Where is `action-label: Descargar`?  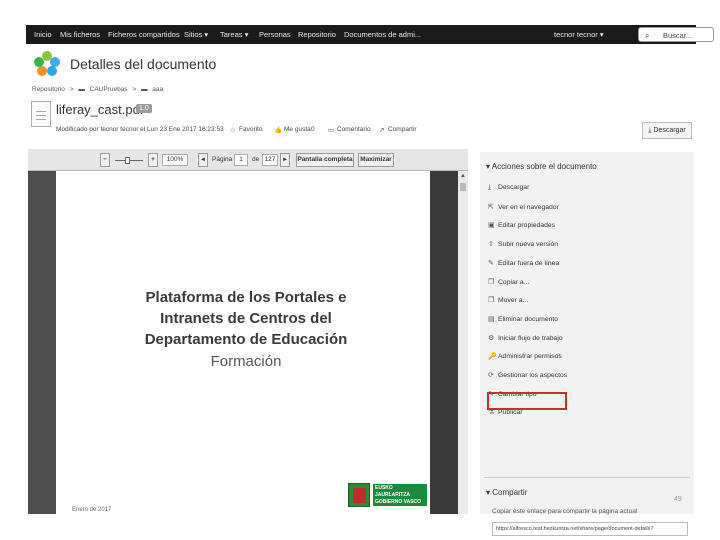 action-label: Descargar is located at coordinates (514, 187).